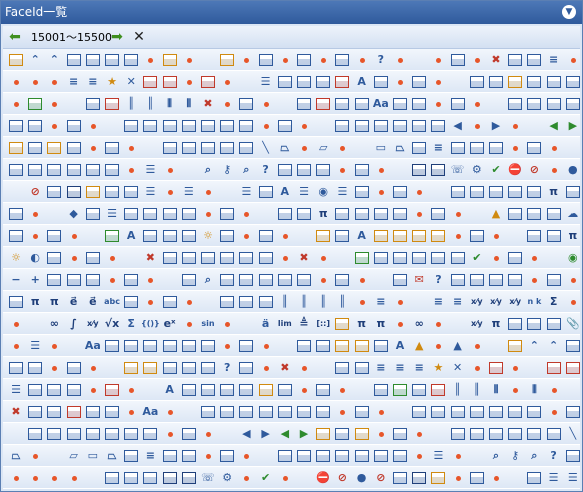 The width and height of the screenshot is (583, 492). I want to click on columns-icon: ⫴, so click(170, 104).